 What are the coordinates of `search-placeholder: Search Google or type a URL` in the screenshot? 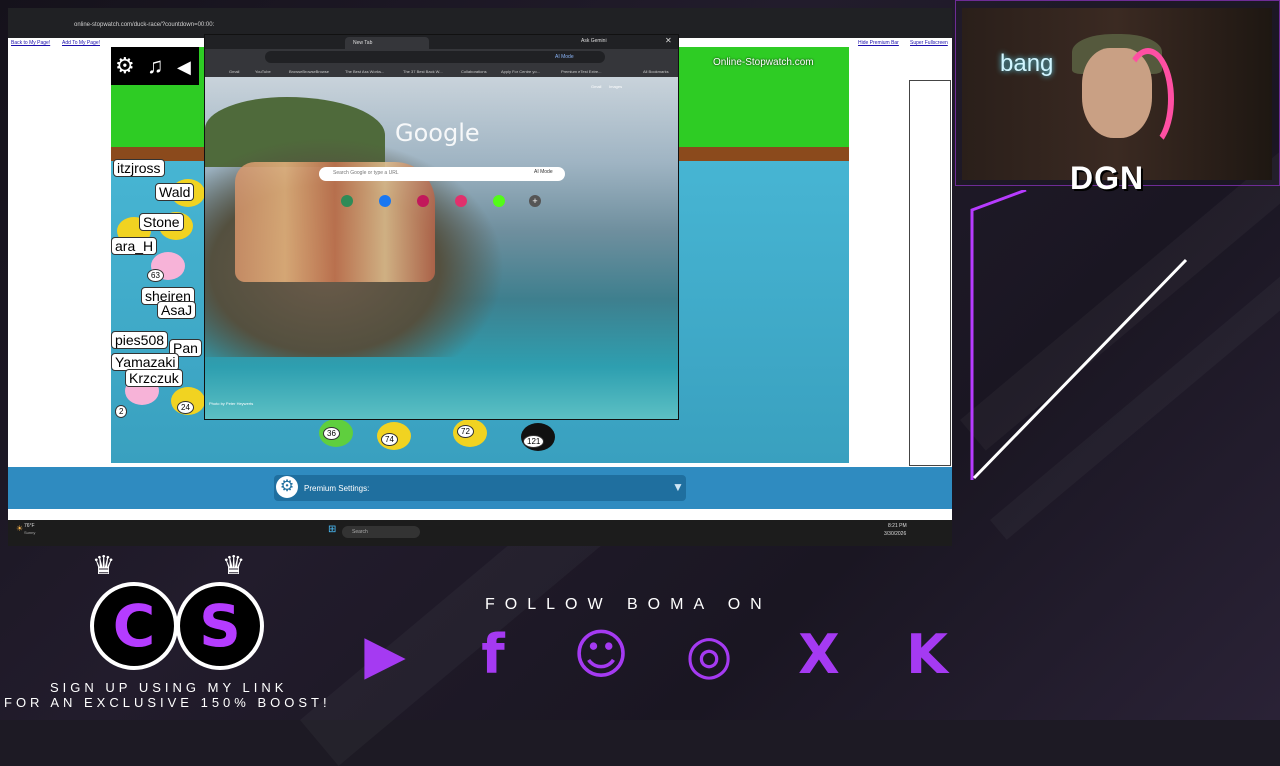 It's located at (366, 173).